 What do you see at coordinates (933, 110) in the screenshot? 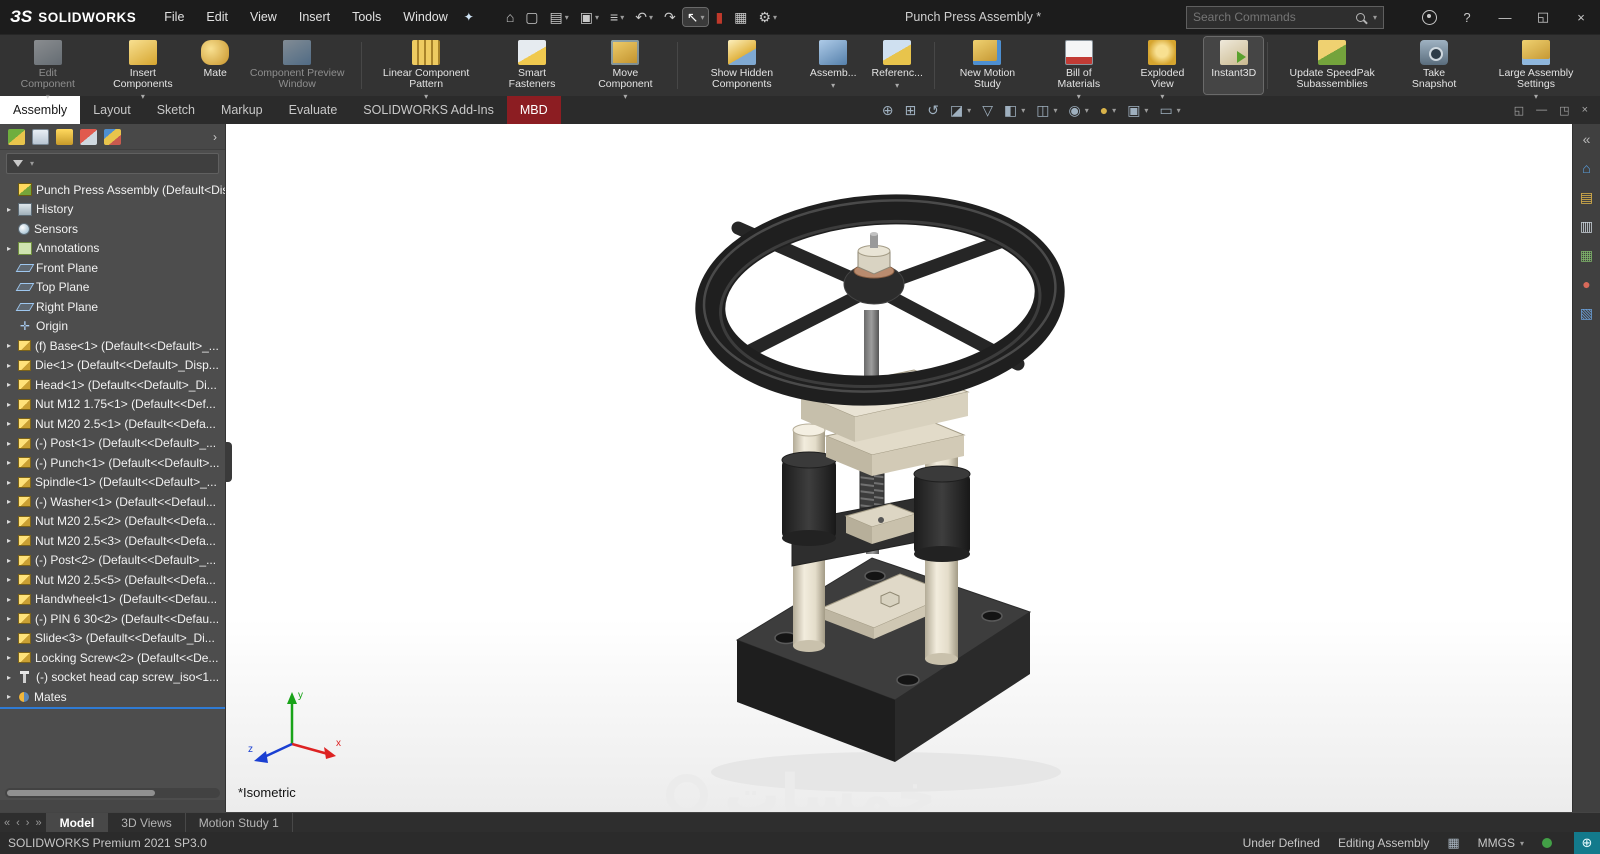
I see `previous-view-button: ↺` at bounding box center [933, 110].